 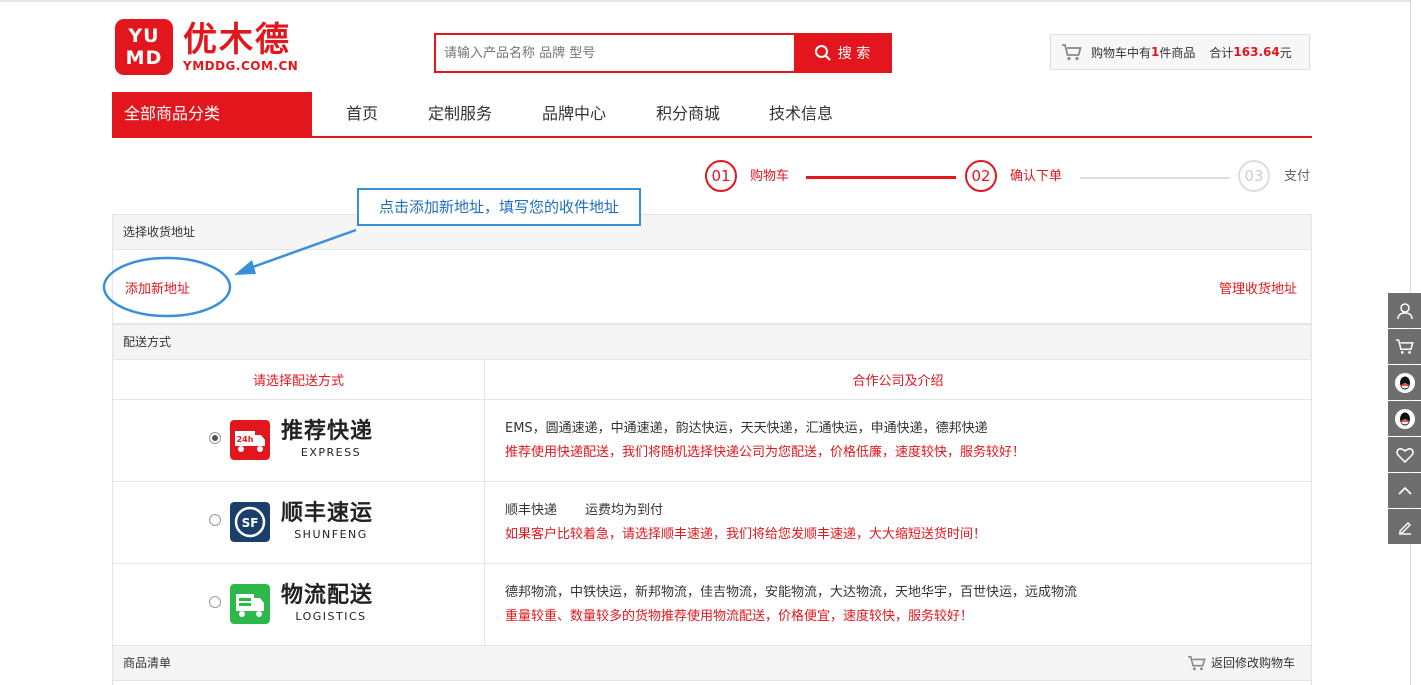 I want to click on logo-domain: YMDDG.COM.CN, so click(x=241, y=66).